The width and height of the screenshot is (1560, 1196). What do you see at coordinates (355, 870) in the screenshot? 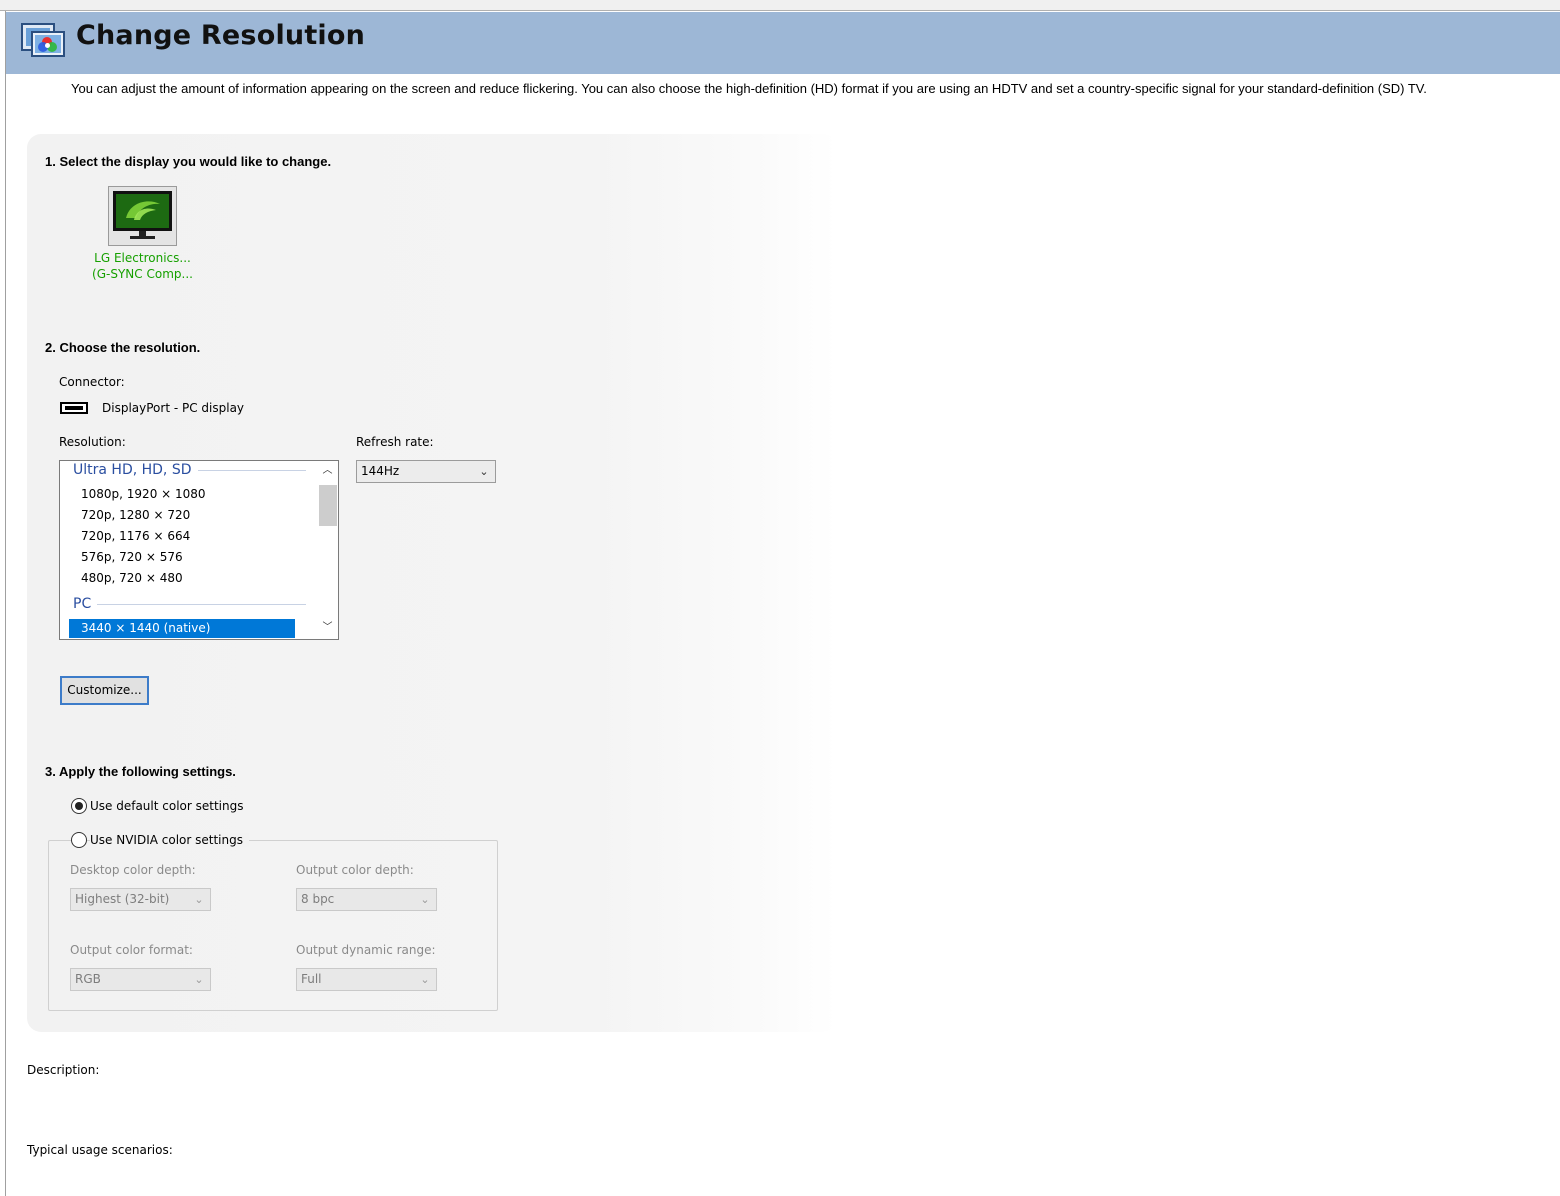
I see `output-color-depth-label: Output color depth:` at bounding box center [355, 870].